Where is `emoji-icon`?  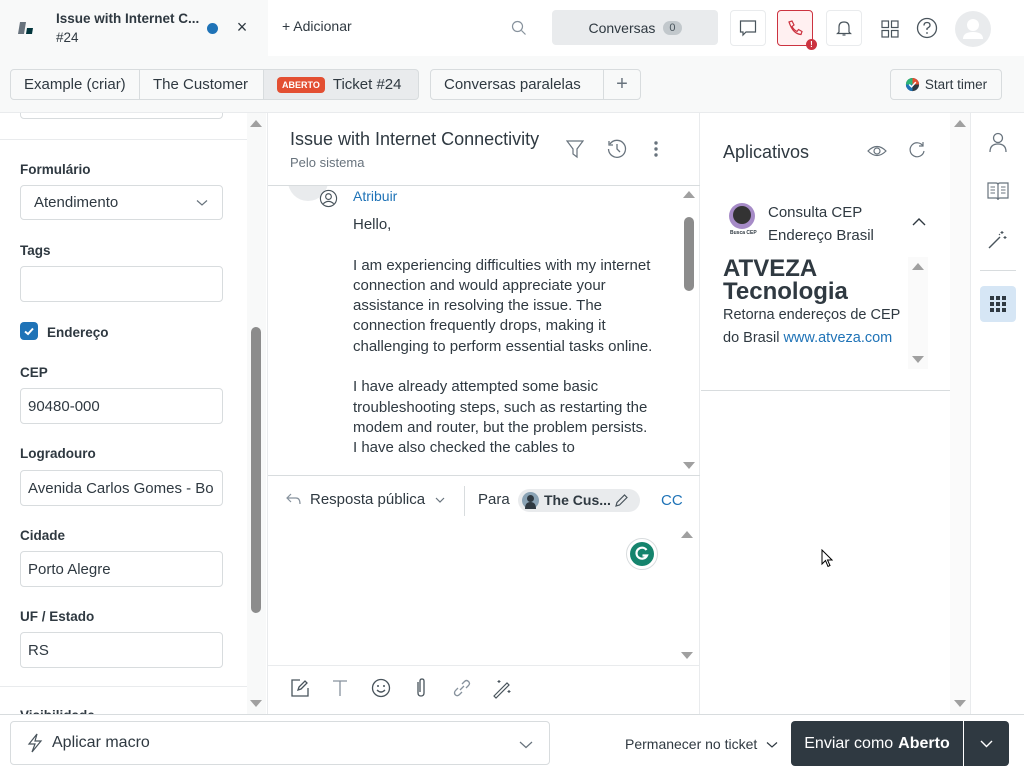
emoji-icon is located at coordinates (381, 688).